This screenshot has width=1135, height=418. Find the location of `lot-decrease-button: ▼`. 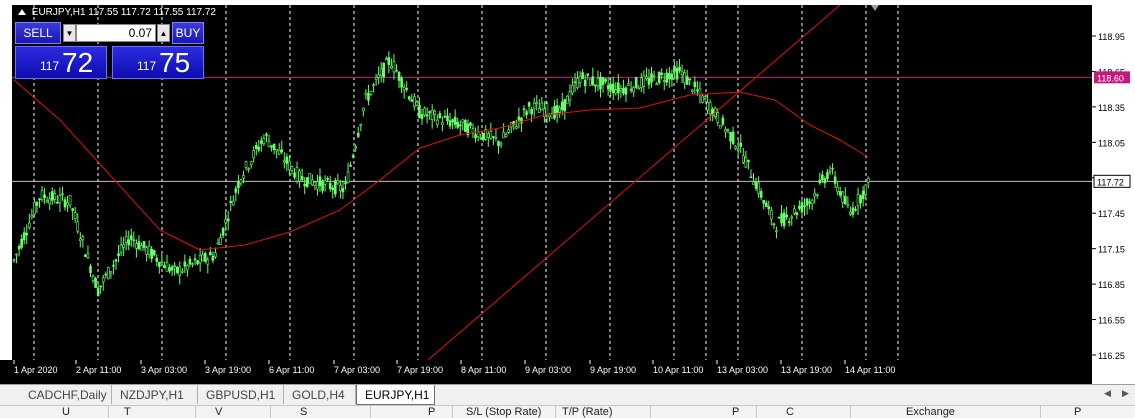

lot-decrease-button: ▼ is located at coordinates (69, 33).